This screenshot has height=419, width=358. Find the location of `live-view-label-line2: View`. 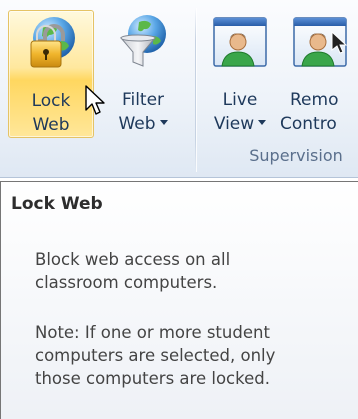

live-view-label-line2: View is located at coordinates (240, 124).